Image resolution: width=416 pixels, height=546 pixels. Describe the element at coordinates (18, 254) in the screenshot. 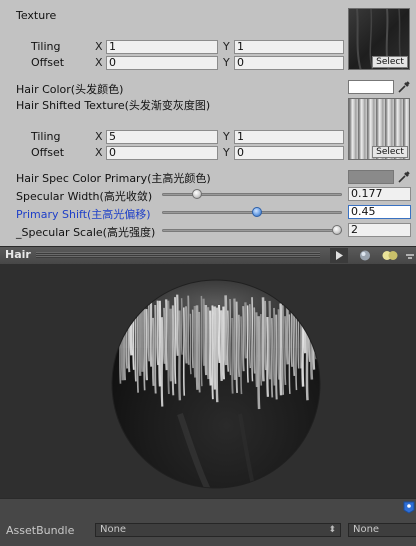

I see `preview-title: Hair` at that location.